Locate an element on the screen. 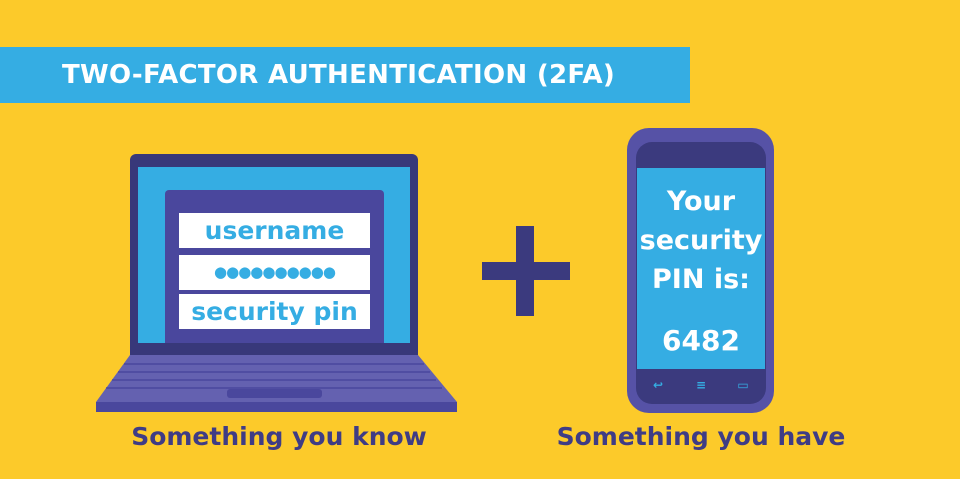 The width and height of the screenshot is (960, 479). security-pin: 6482 is located at coordinates (701, 340).